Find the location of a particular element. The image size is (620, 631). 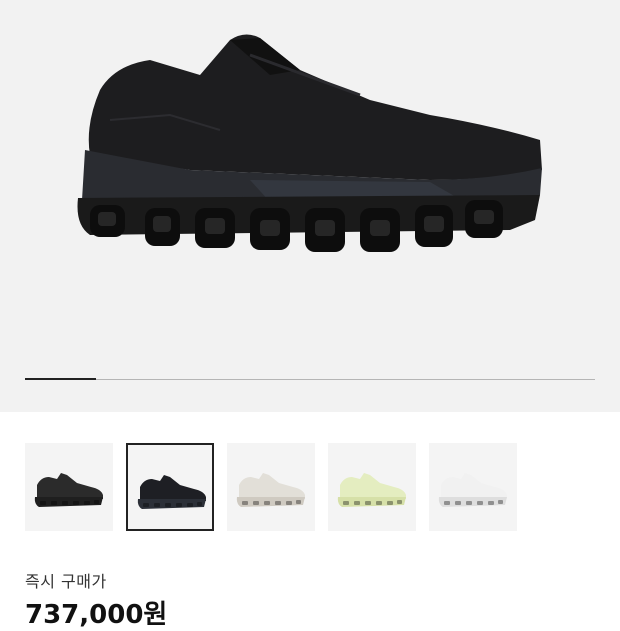

thumbnail-lime-shoe is located at coordinates (372, 487).